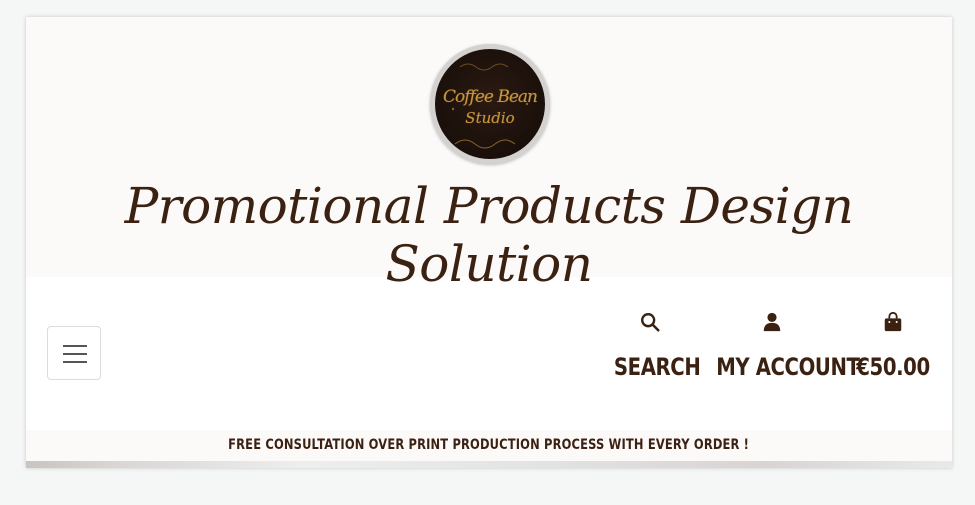 This screenshot has width=975, height=505. What do you see at coordinates (782, 346) in the screenshot?
I see `my-account-link: MY ACCOUNT` at bounding box center [782, 346].